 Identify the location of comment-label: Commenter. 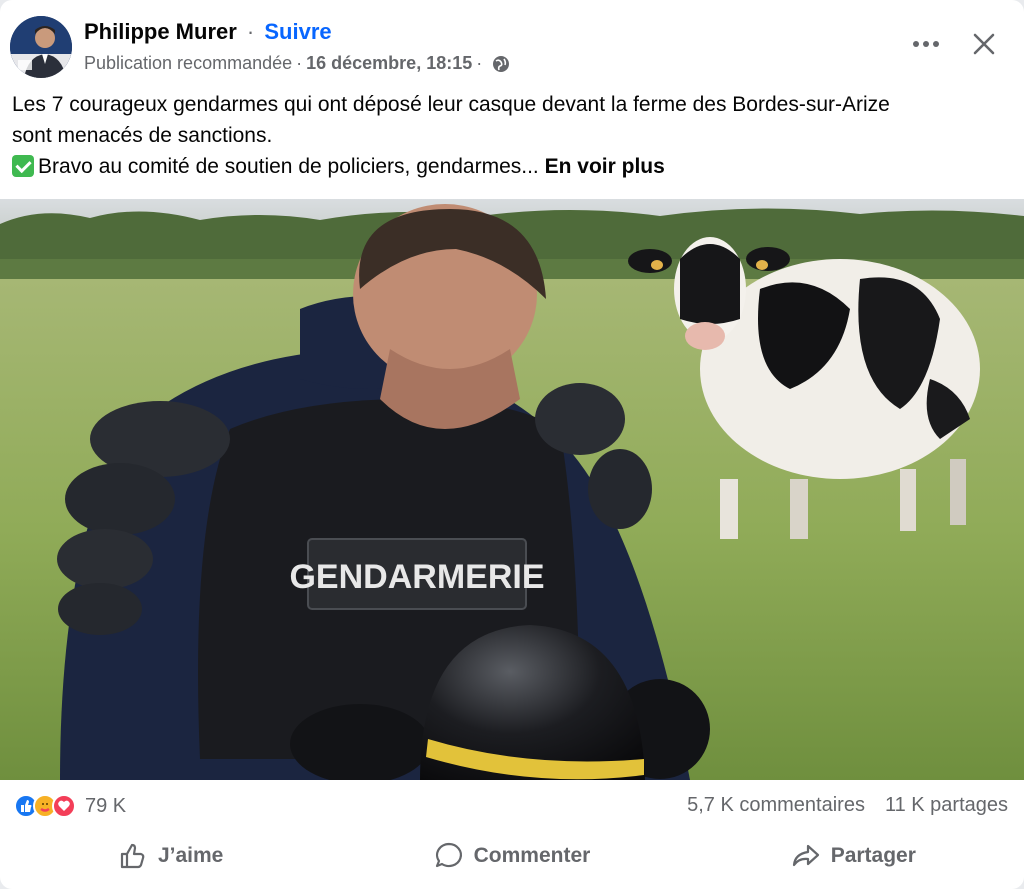
(532, 855).